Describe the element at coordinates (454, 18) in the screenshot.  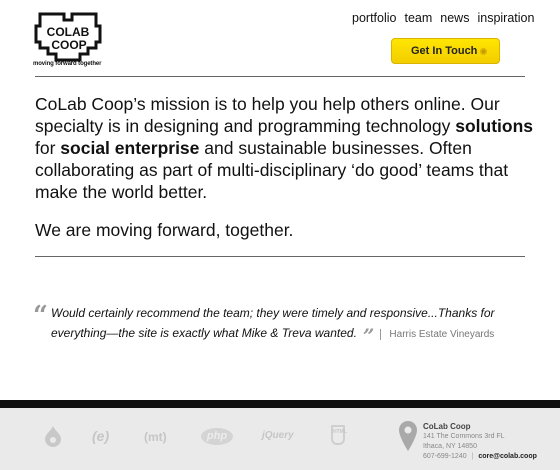
I see `nav-item-news: news` at that location.